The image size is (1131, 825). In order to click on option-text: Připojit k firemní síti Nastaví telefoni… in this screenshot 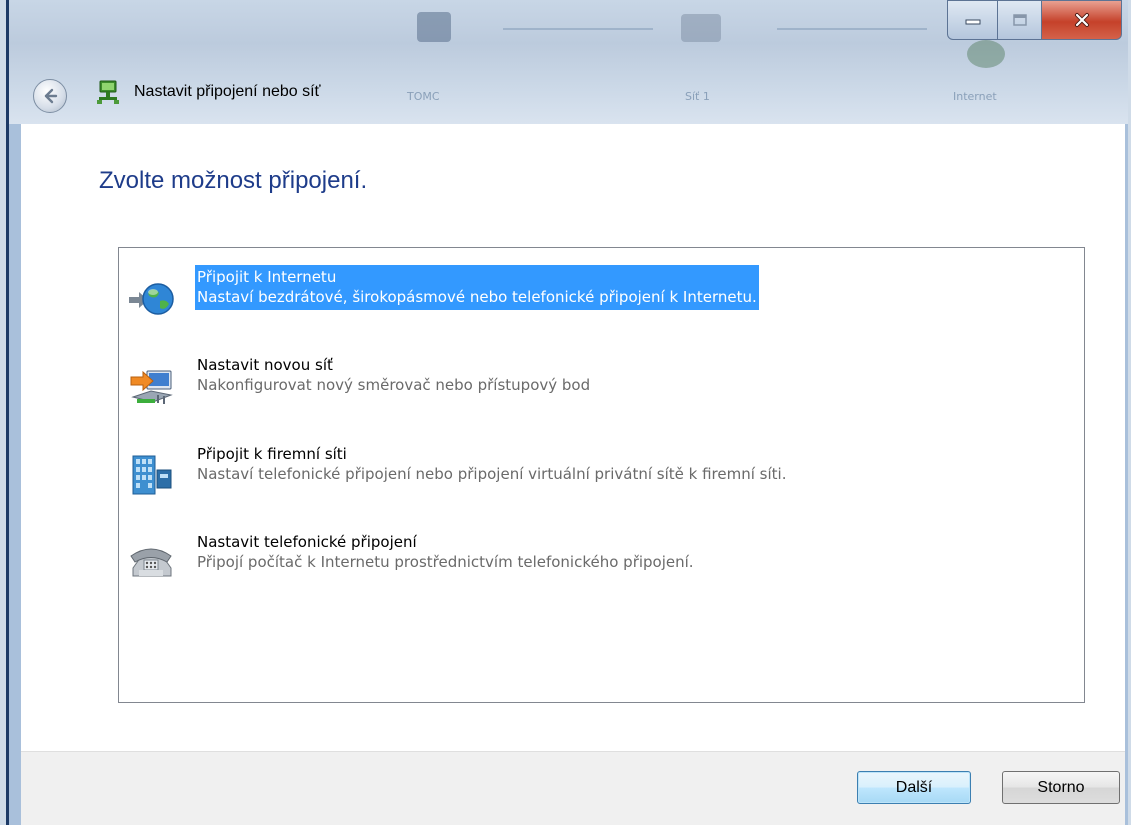, I will do `click(491, 464)`.